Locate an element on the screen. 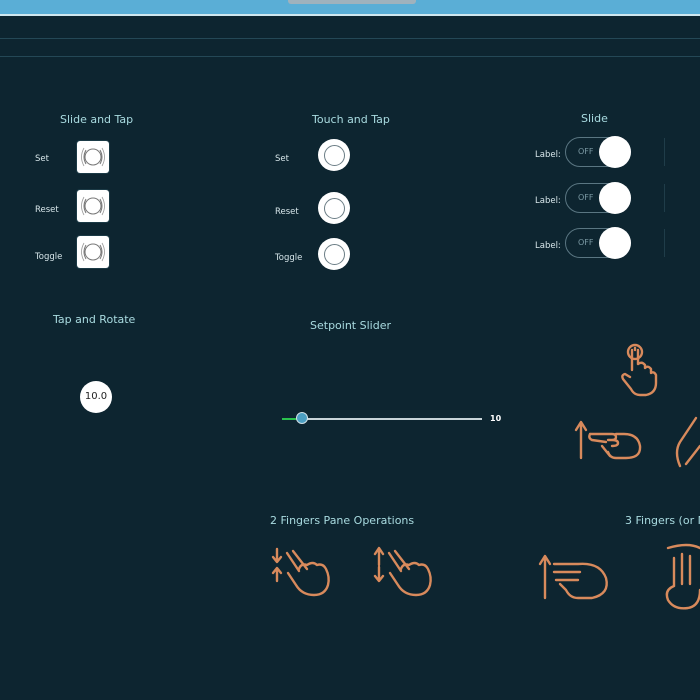  tap-and-rotate-title: Tap and Rotate is located at coordinates (94, 319).